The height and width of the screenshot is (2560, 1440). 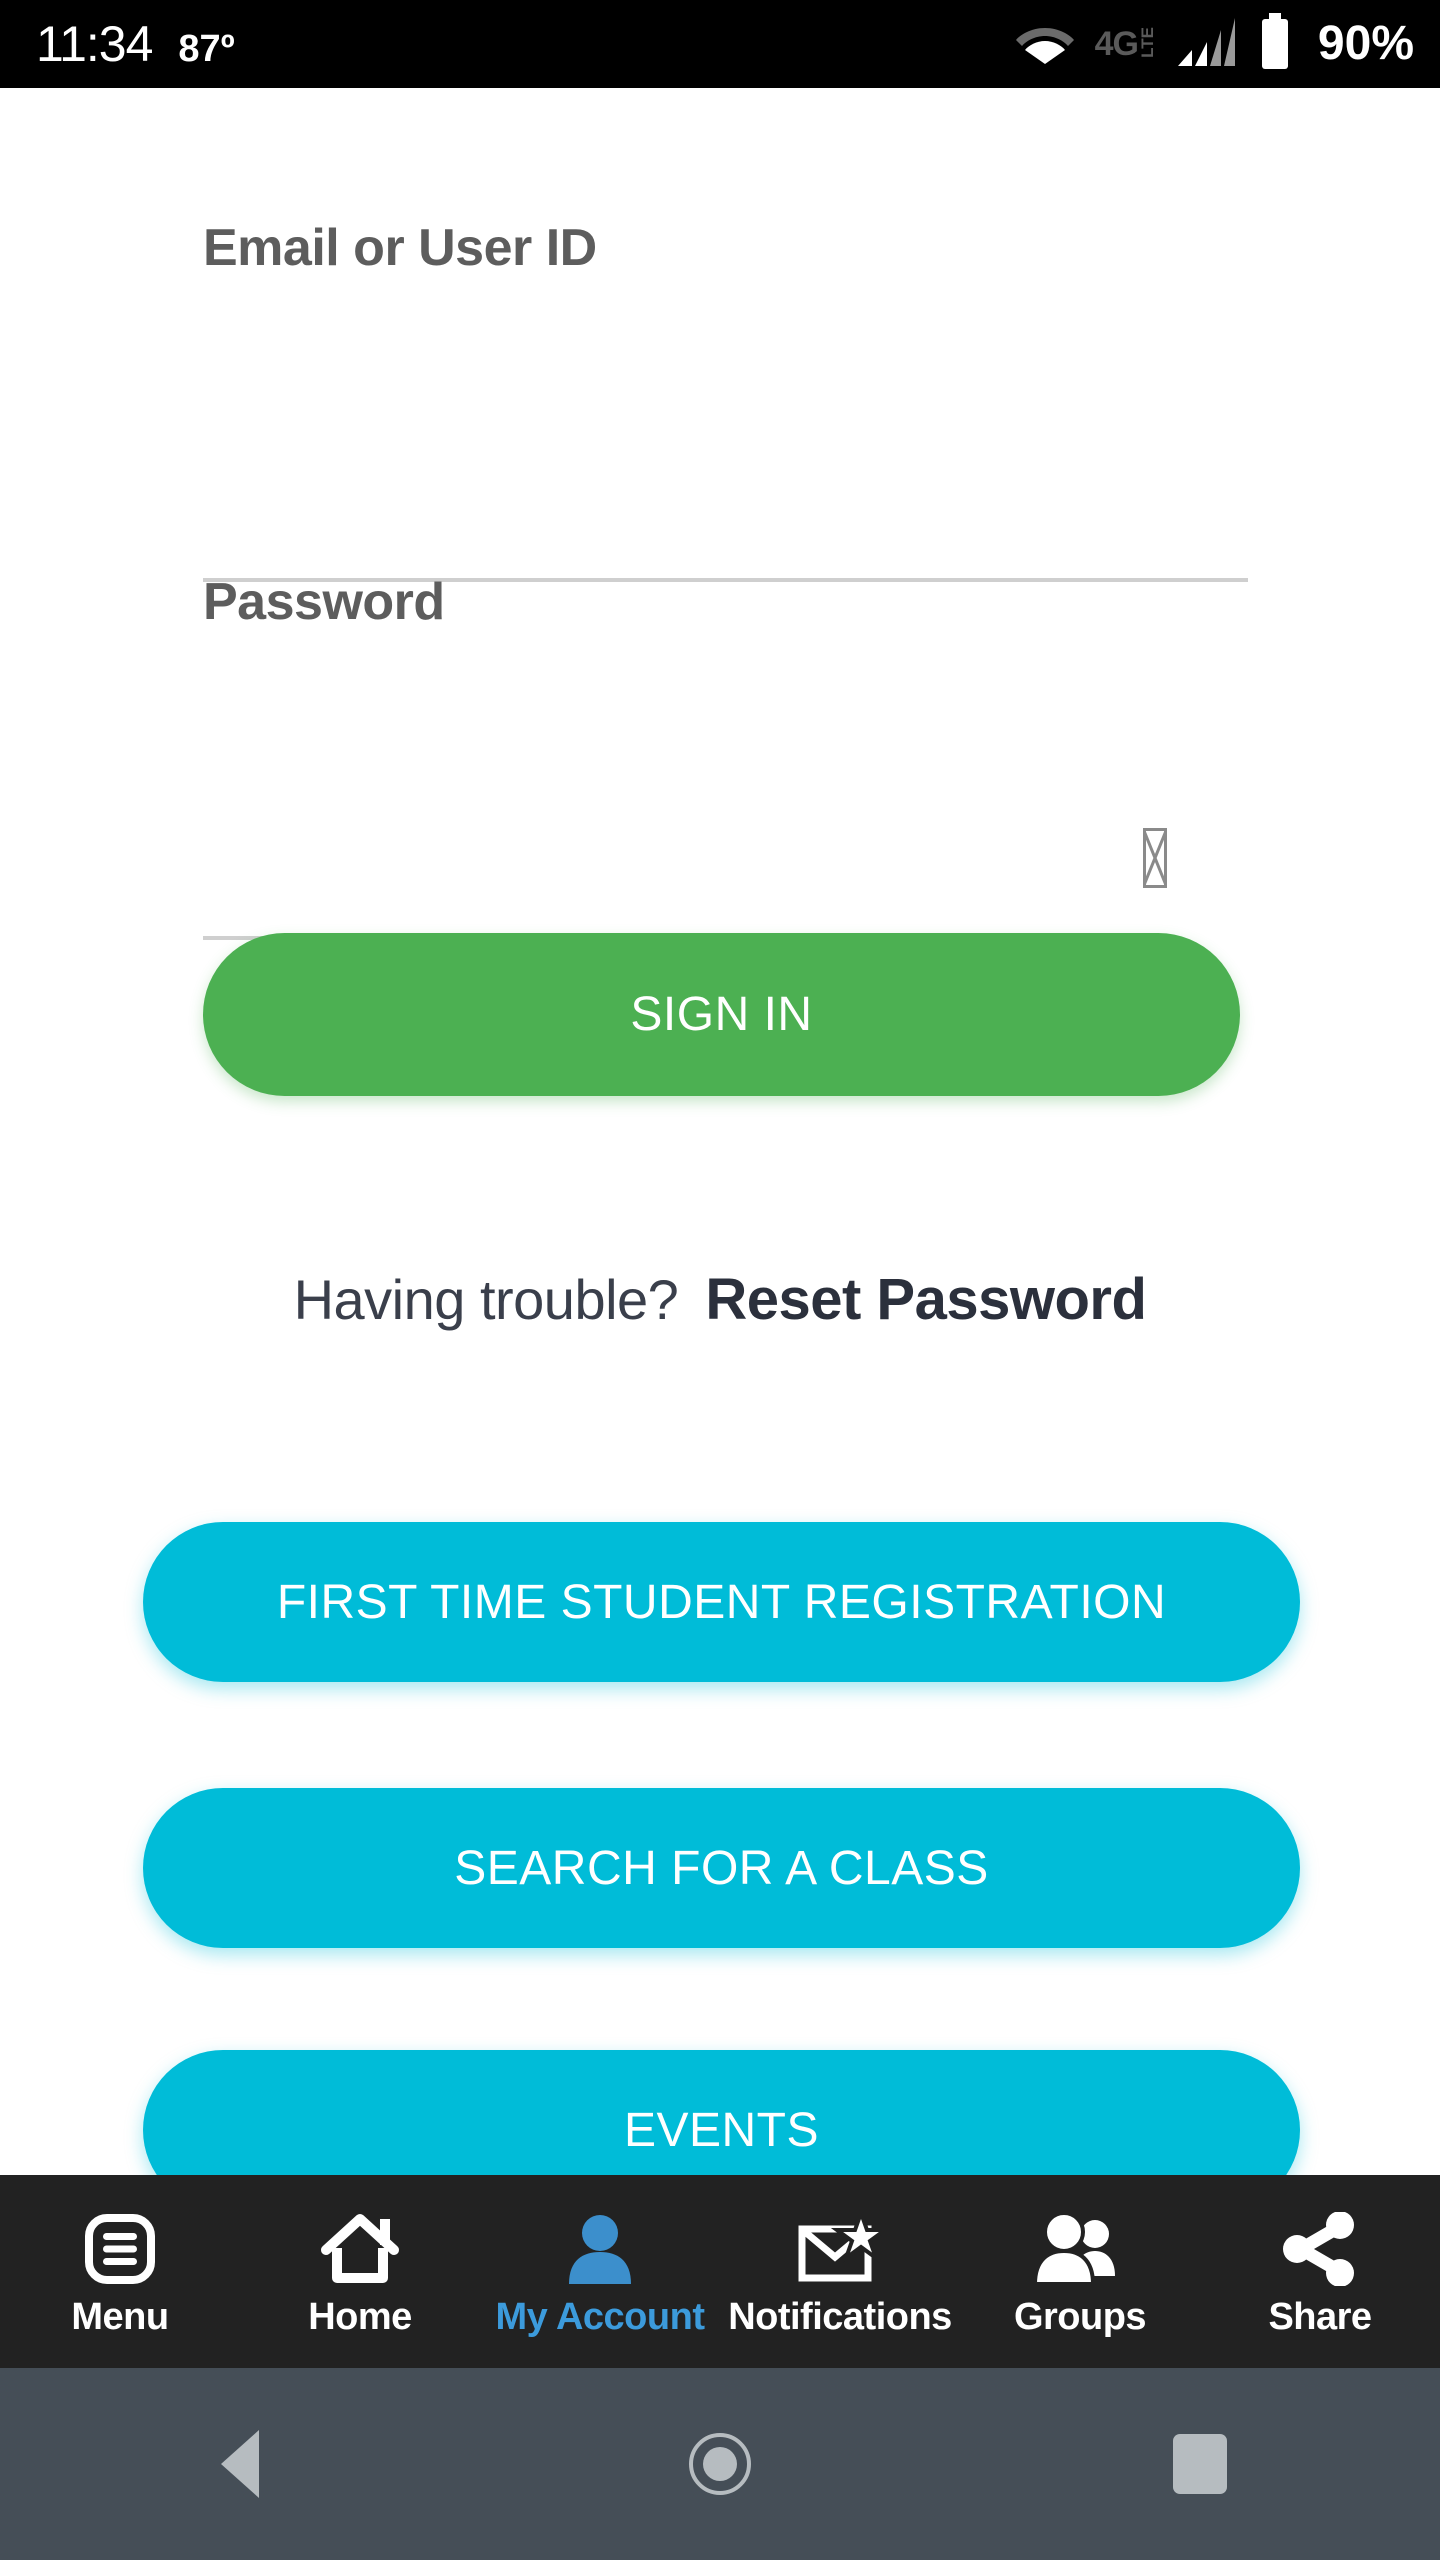 I want to click on having-trouble-text: Having trouble?, so click(x=486, y=1299).